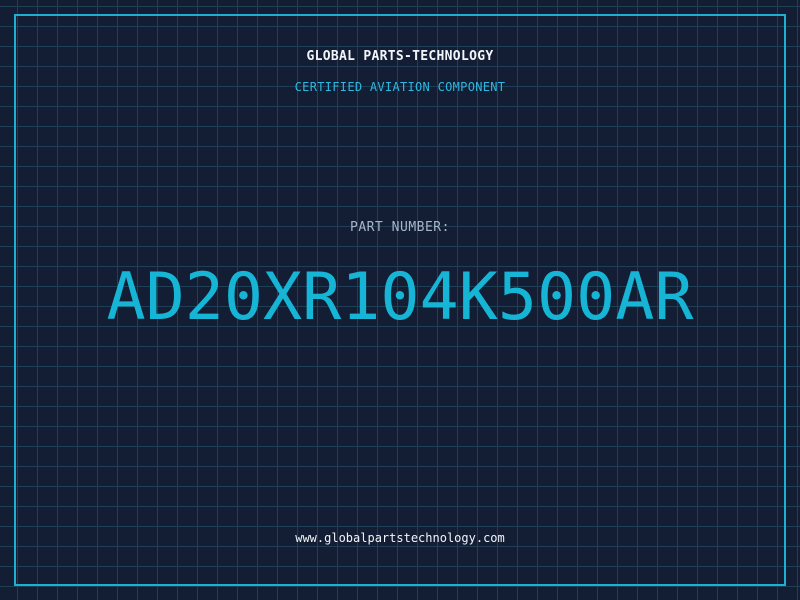 The height and width of the screenshot is (600, 800). What do you see at coordinates (400, 87) in the screenshot?
I see `certification-tagline: CERTIFIED AVIATION COMPONENT` at bounding box center [400, 87].